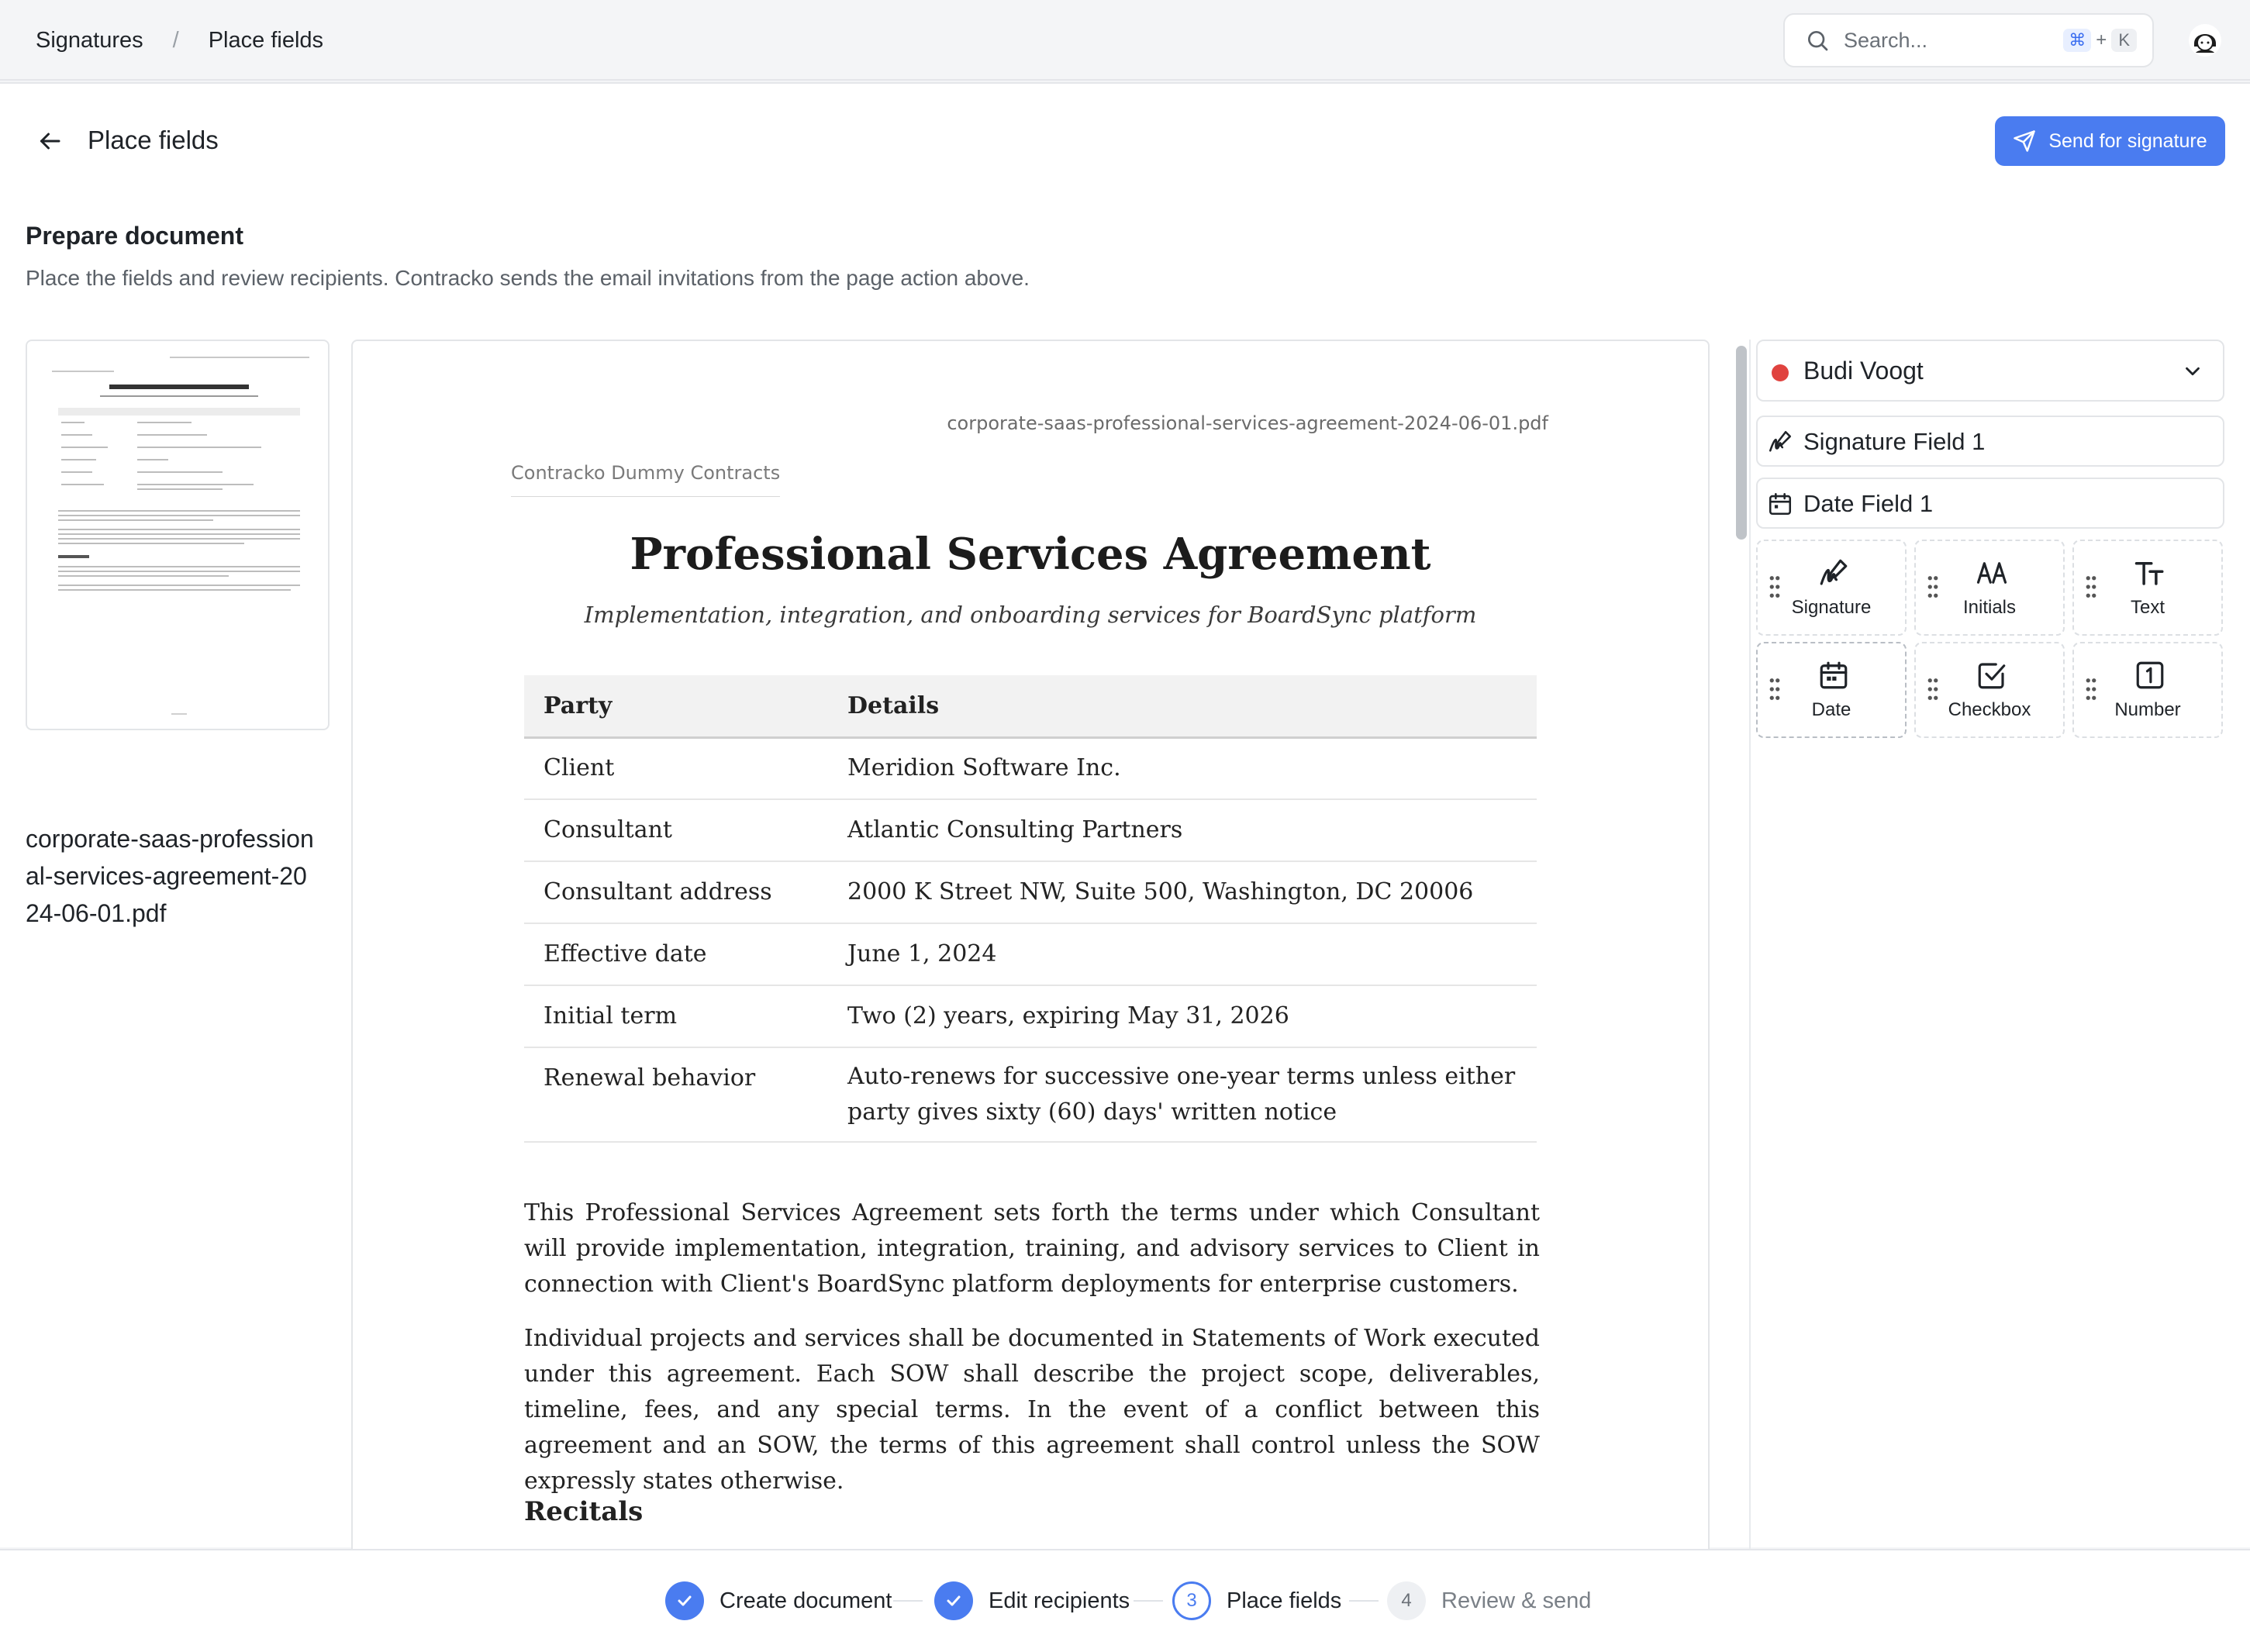 Image resolution: width=2250 pixels, height=1652 pixels. What do you see at coordinates (1406, 1600) in the screenshot?
I see `step-number: 4` at bounding box center [1406, 1600].